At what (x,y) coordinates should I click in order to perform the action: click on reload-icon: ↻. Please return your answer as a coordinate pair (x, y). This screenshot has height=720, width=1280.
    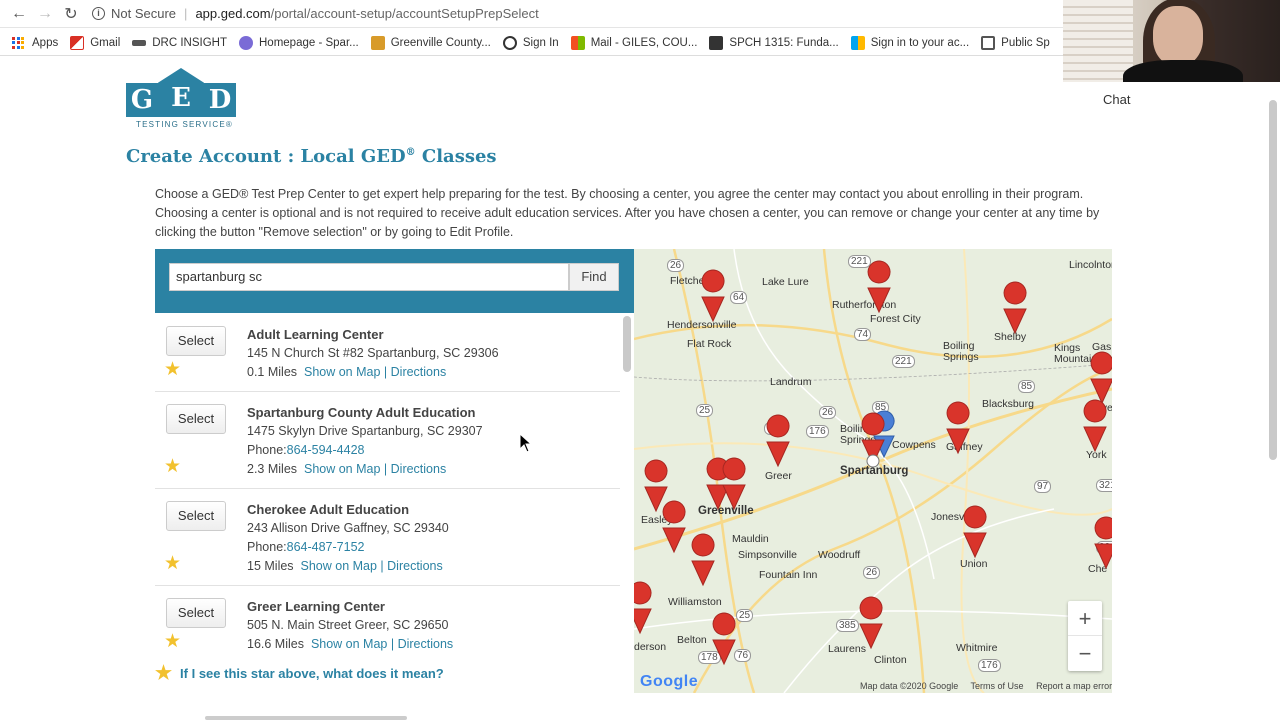
    Looking at the image, I should click on (71, 14).